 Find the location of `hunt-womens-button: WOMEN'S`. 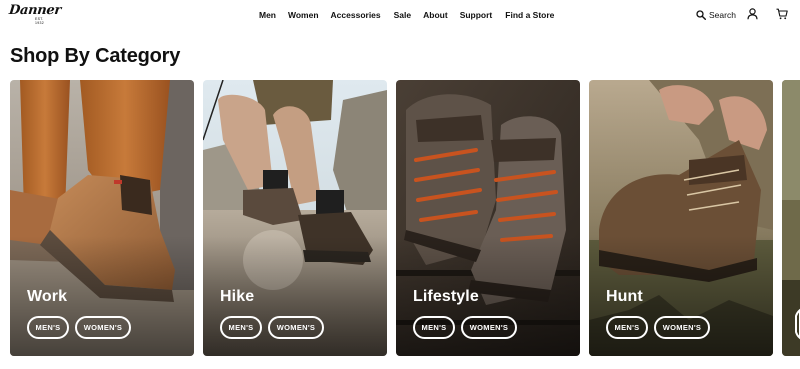

hunt-womens-button: WOMEN'S is located at coordinates (682, 327).